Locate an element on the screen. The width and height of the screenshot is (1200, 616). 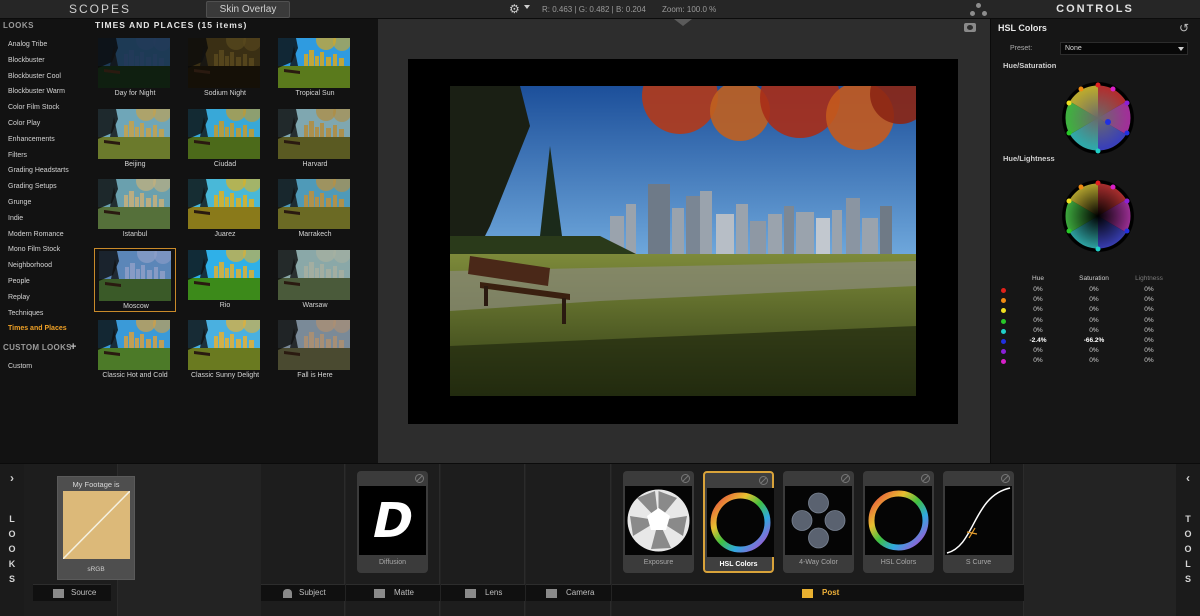
snapshot-camera-icon is located at coordinates (970, 27).